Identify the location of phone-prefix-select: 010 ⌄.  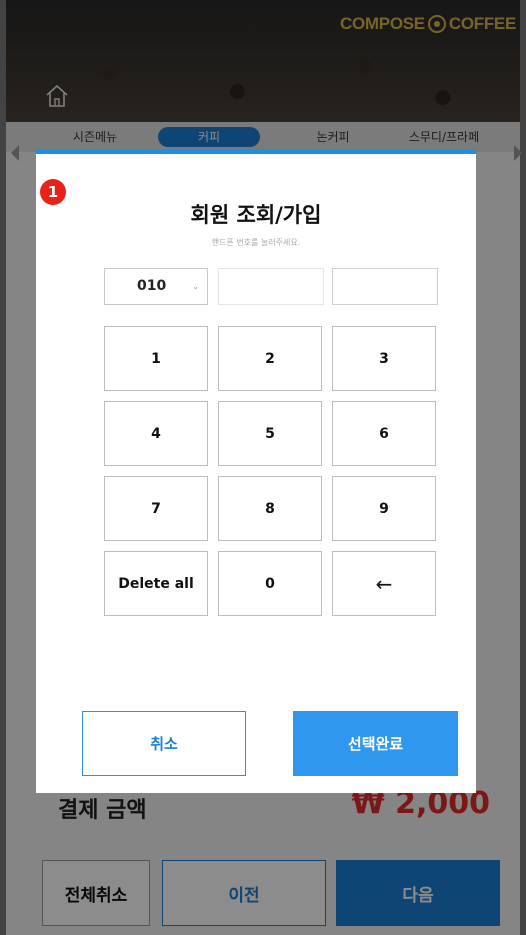
(156, 286).